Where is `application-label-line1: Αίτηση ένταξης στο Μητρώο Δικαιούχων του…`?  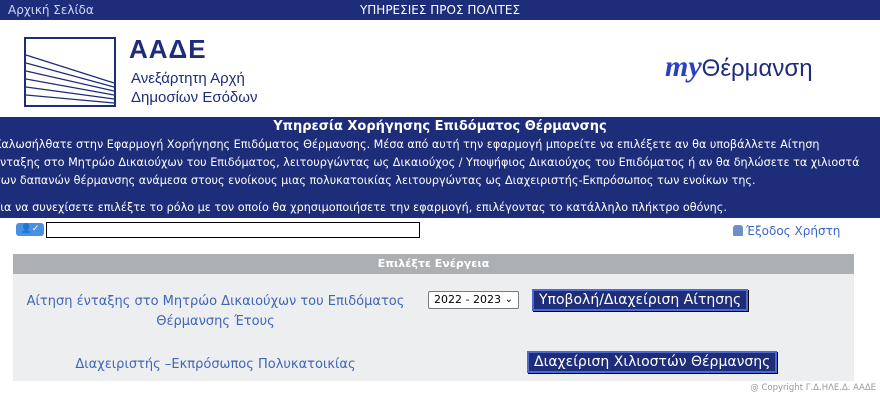
application-label-line1: Αίτηση ένταξης στο Μητρώο Δικαιούχων του… is located at coordinates (215, 301).